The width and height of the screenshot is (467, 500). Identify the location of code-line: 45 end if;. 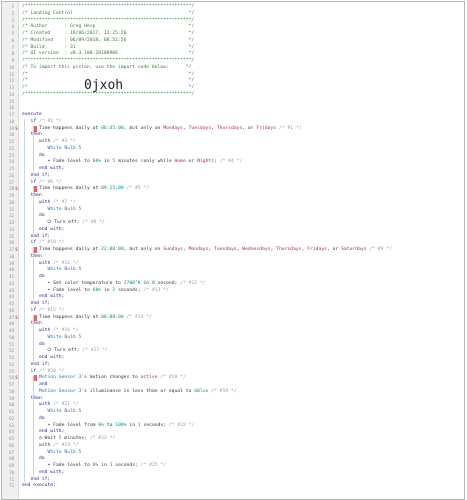
(233, 304).